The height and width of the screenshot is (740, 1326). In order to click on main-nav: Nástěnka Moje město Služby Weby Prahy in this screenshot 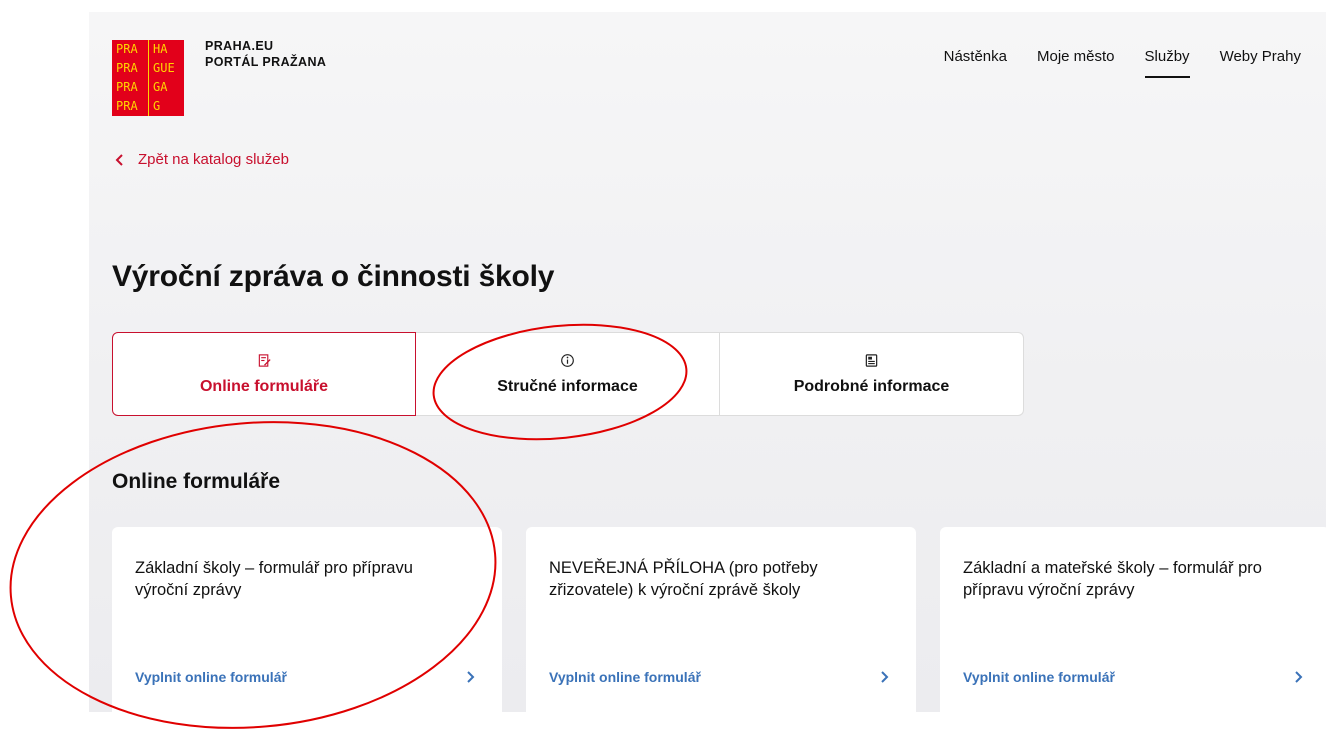, I will do `click(1122, 63)`.